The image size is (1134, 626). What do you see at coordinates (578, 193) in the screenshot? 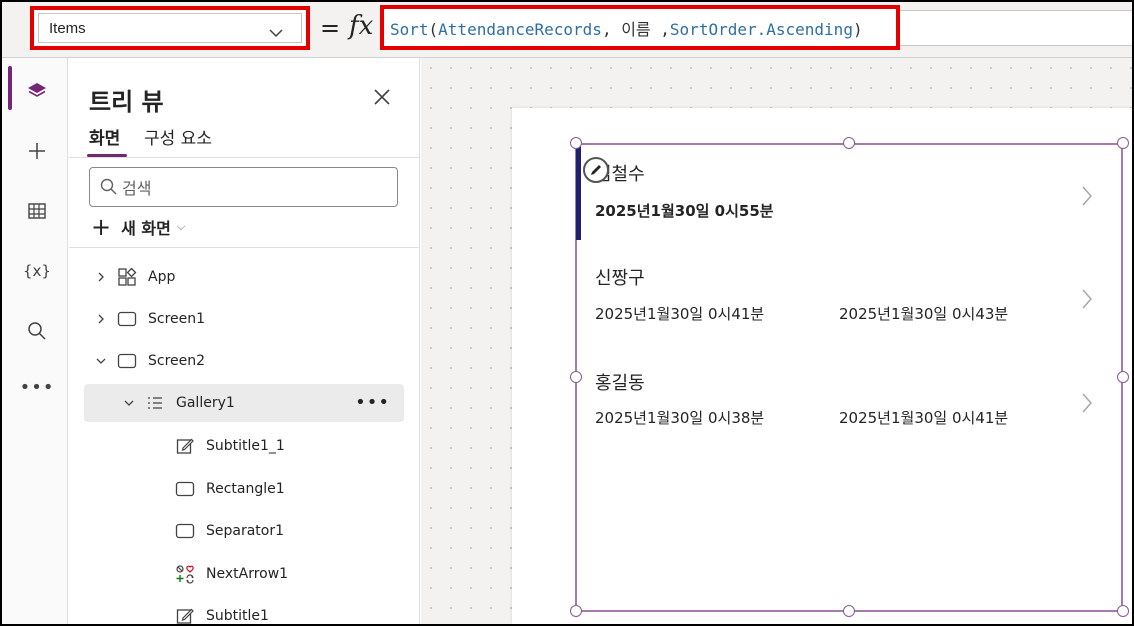
I see `selected-row-indicator` at bounding box center [578, 193].